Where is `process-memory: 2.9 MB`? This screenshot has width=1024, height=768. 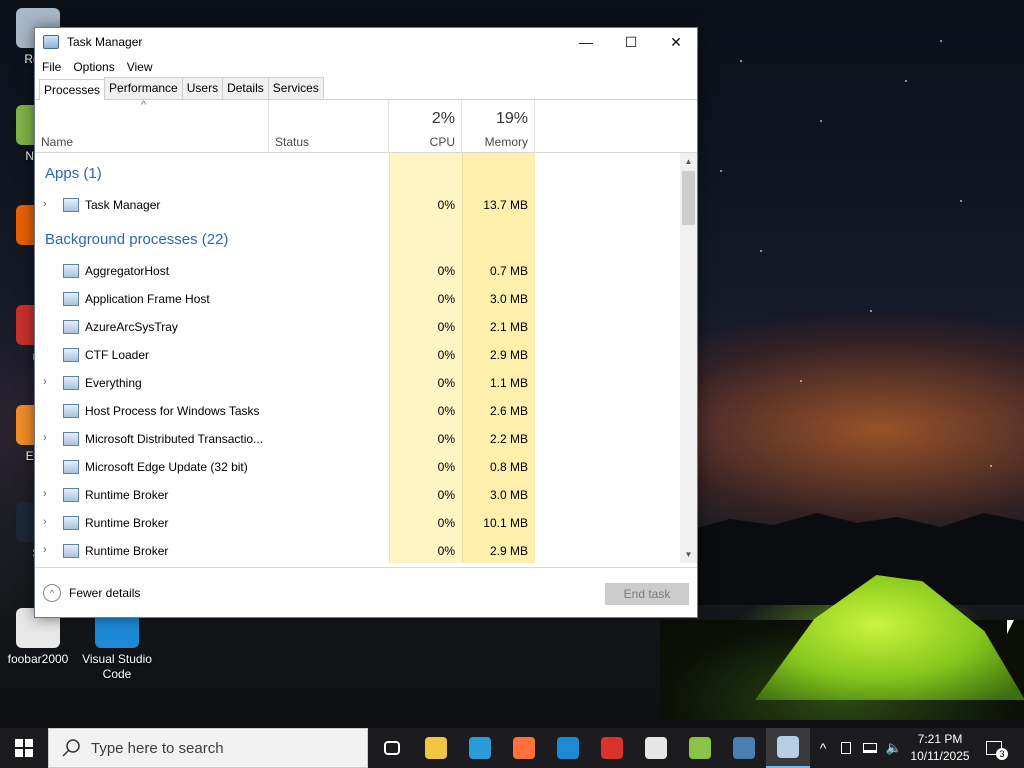 process-memory: 2.9 MB is located at coordinates (508, 551).